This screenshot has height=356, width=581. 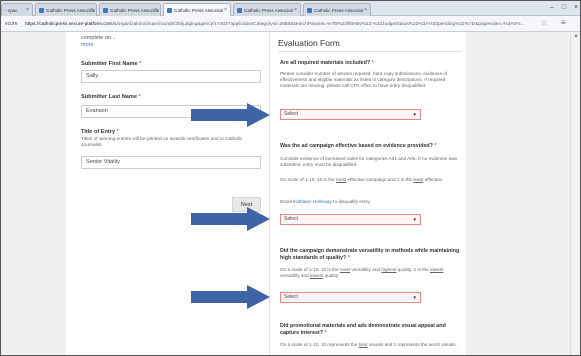 I want to click on scale-text: worst visuals., so click(x=442, y=344).